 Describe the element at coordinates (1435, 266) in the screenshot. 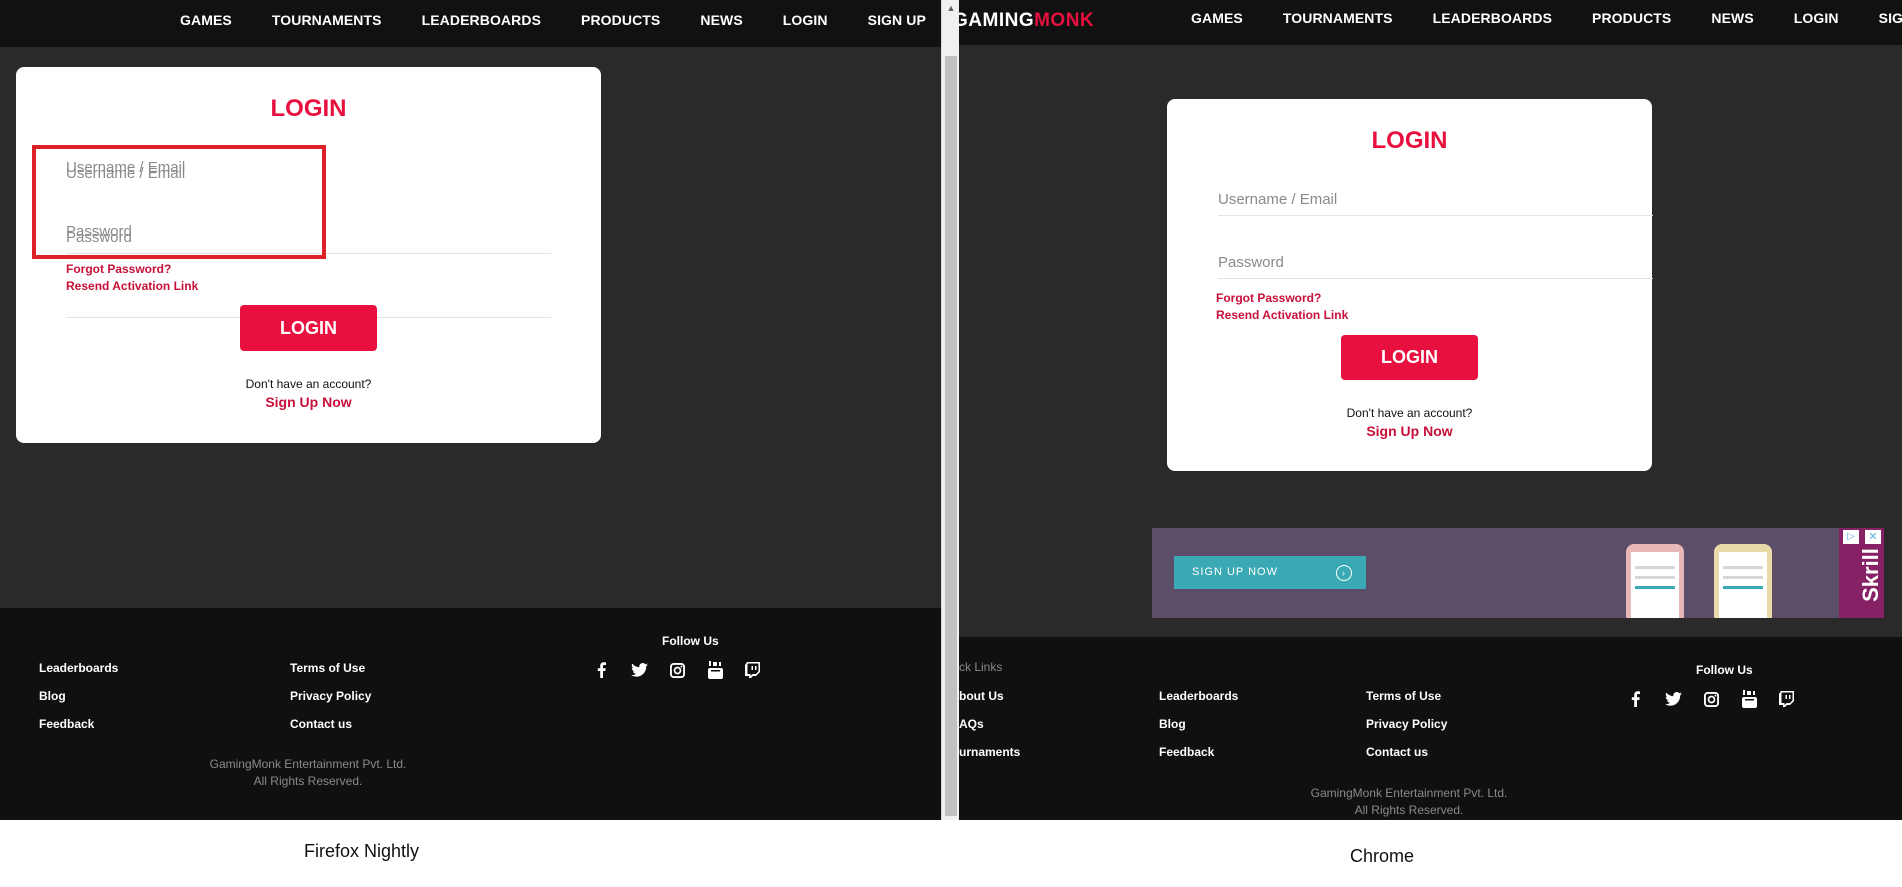

I see `password-field: Password` at that location.